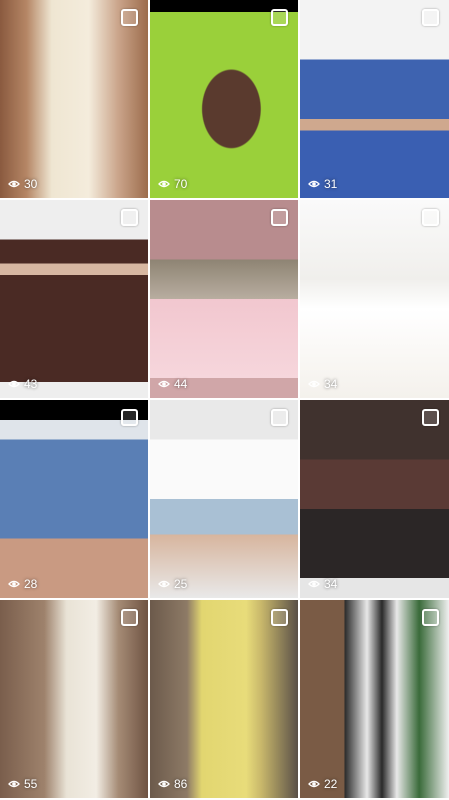 The image size is (449, 800). I want to click on post-tile-3: 31, so click(374, 99).